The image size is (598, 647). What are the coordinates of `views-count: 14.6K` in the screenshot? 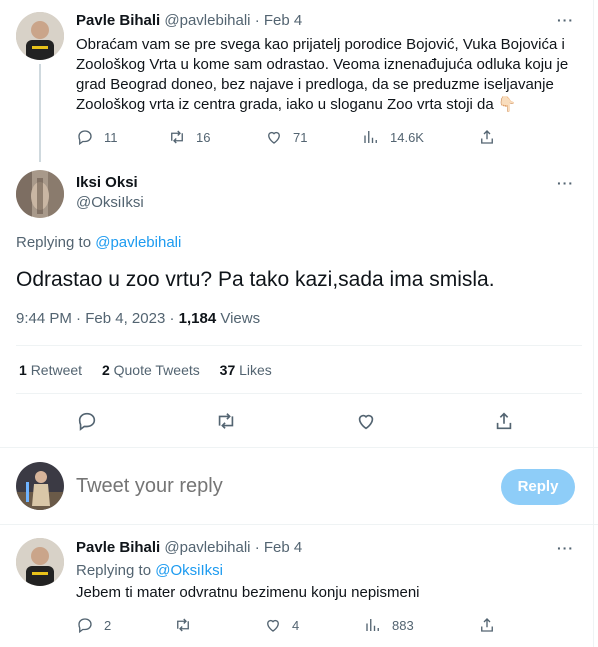 It's located at (407, 137).